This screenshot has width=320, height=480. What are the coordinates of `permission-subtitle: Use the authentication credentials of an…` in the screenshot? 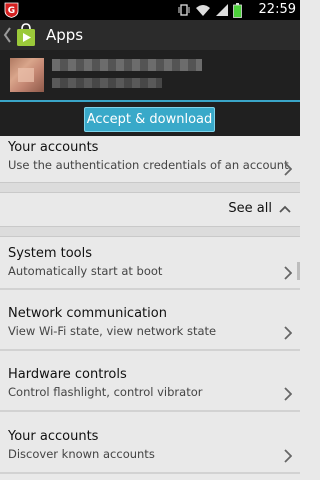 It's located at (148, 165).